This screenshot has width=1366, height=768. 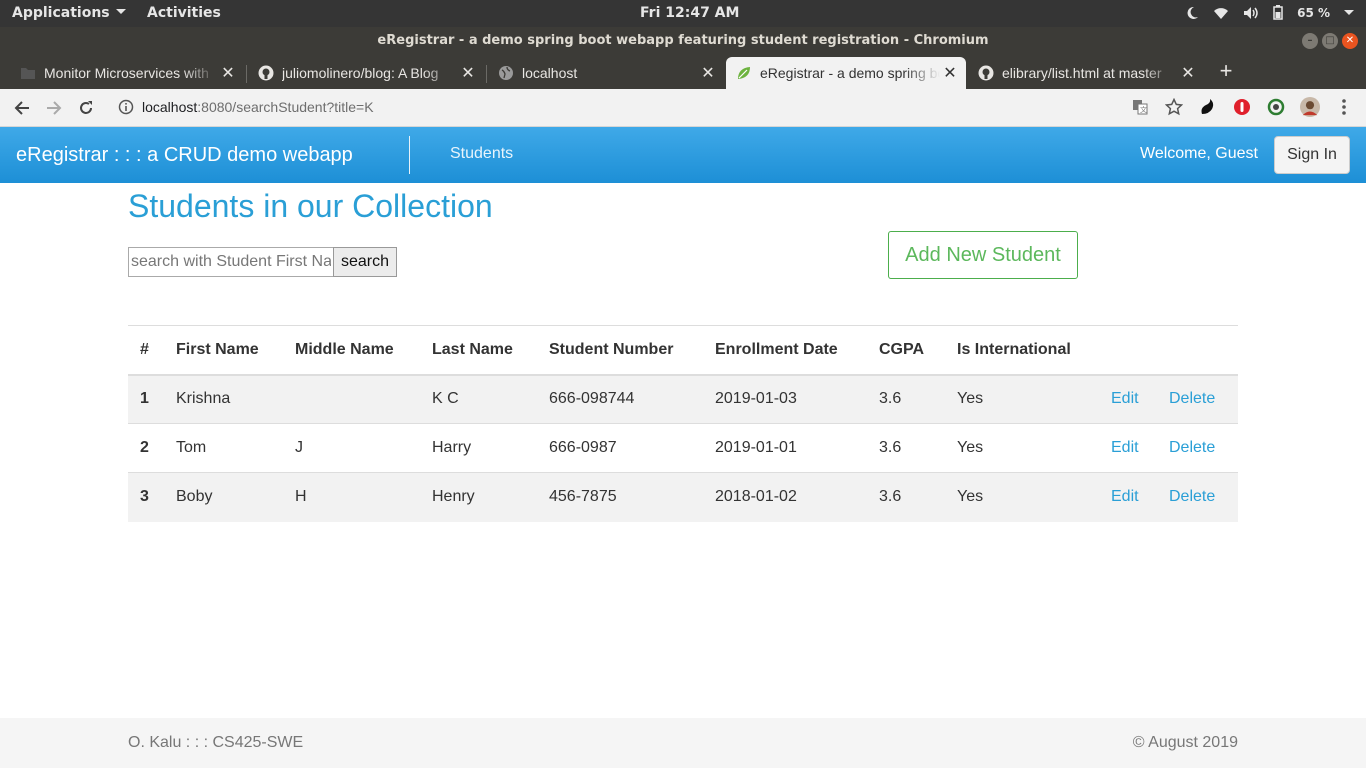 I want to click on new-tab-button: +, so click(x=1226, y=71).